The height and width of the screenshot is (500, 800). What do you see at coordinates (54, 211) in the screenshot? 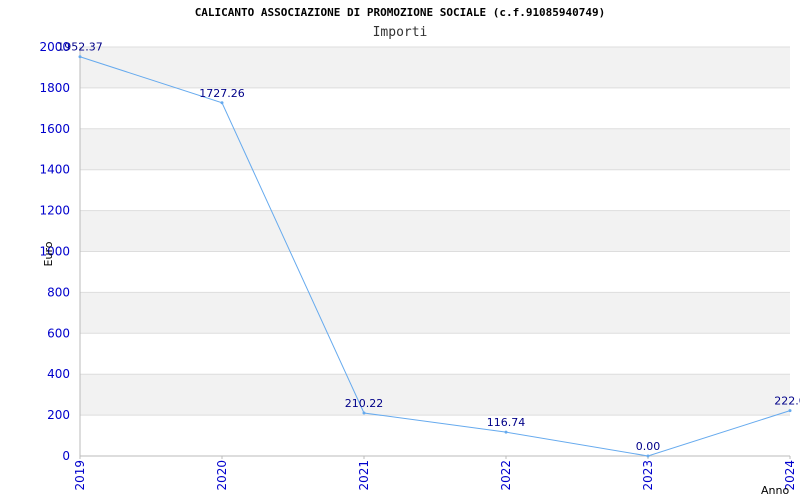
I see `y-tick-label: 1200` at bounding box center [54, 211].